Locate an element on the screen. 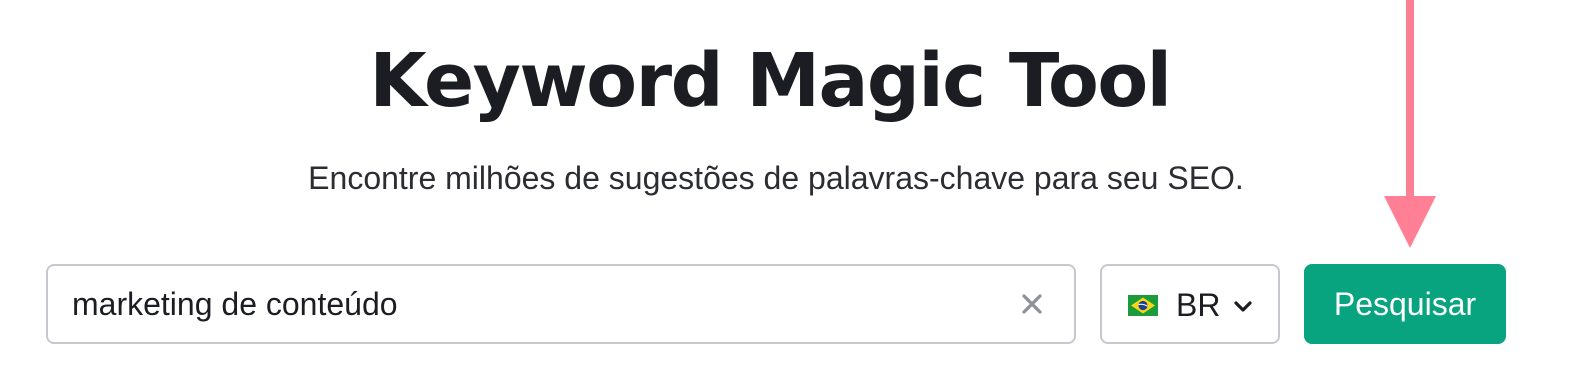  chevron-down-icon is located at coordinates (1243, 306).